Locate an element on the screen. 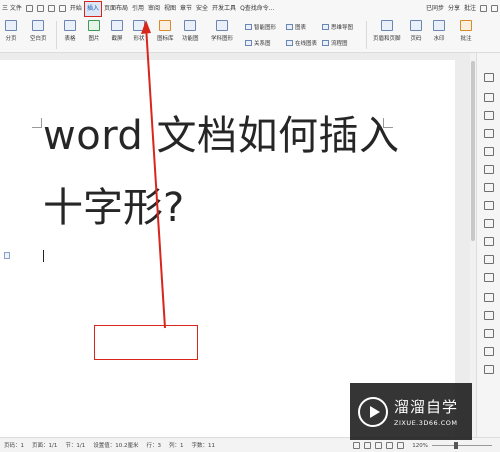 This screenshot has height=452, width=500. page-break-label: 分页 is located at coordinates (11, 39).